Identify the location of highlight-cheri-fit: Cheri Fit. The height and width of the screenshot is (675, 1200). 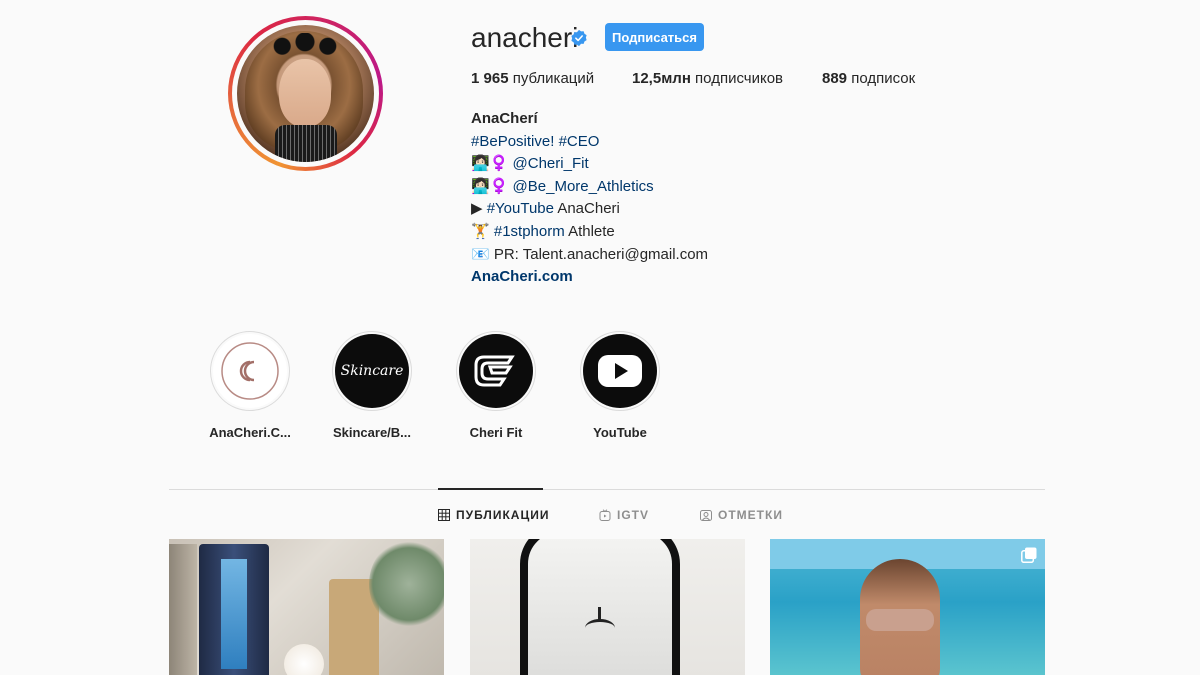
(496, 385).